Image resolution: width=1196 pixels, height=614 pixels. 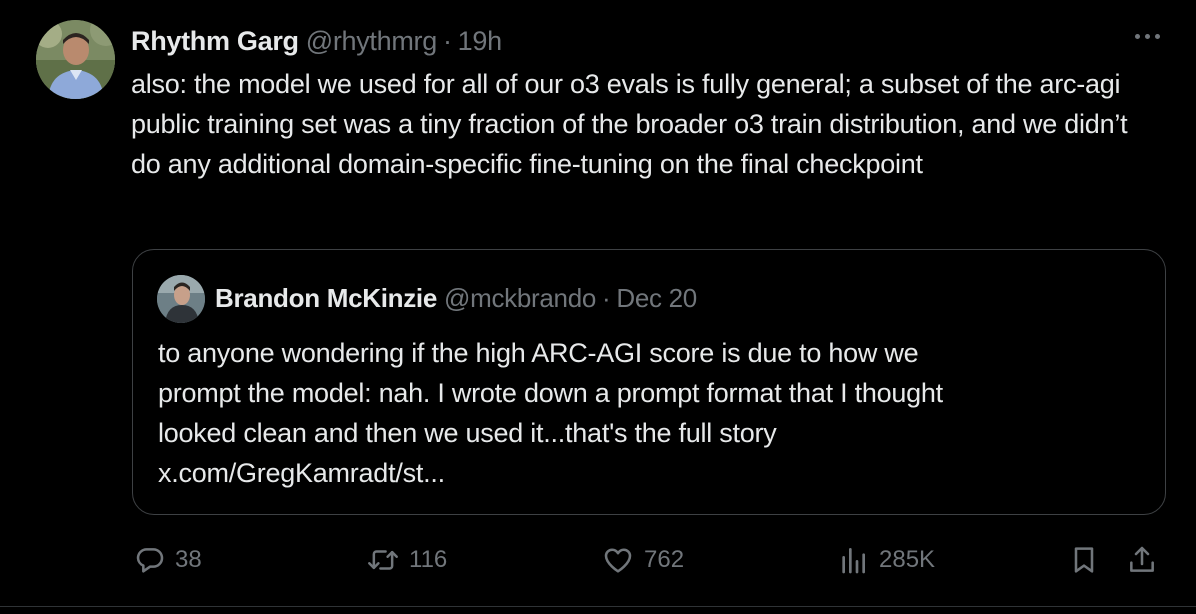 I want to click on repost-button: 116, so click(x=406, y=560).